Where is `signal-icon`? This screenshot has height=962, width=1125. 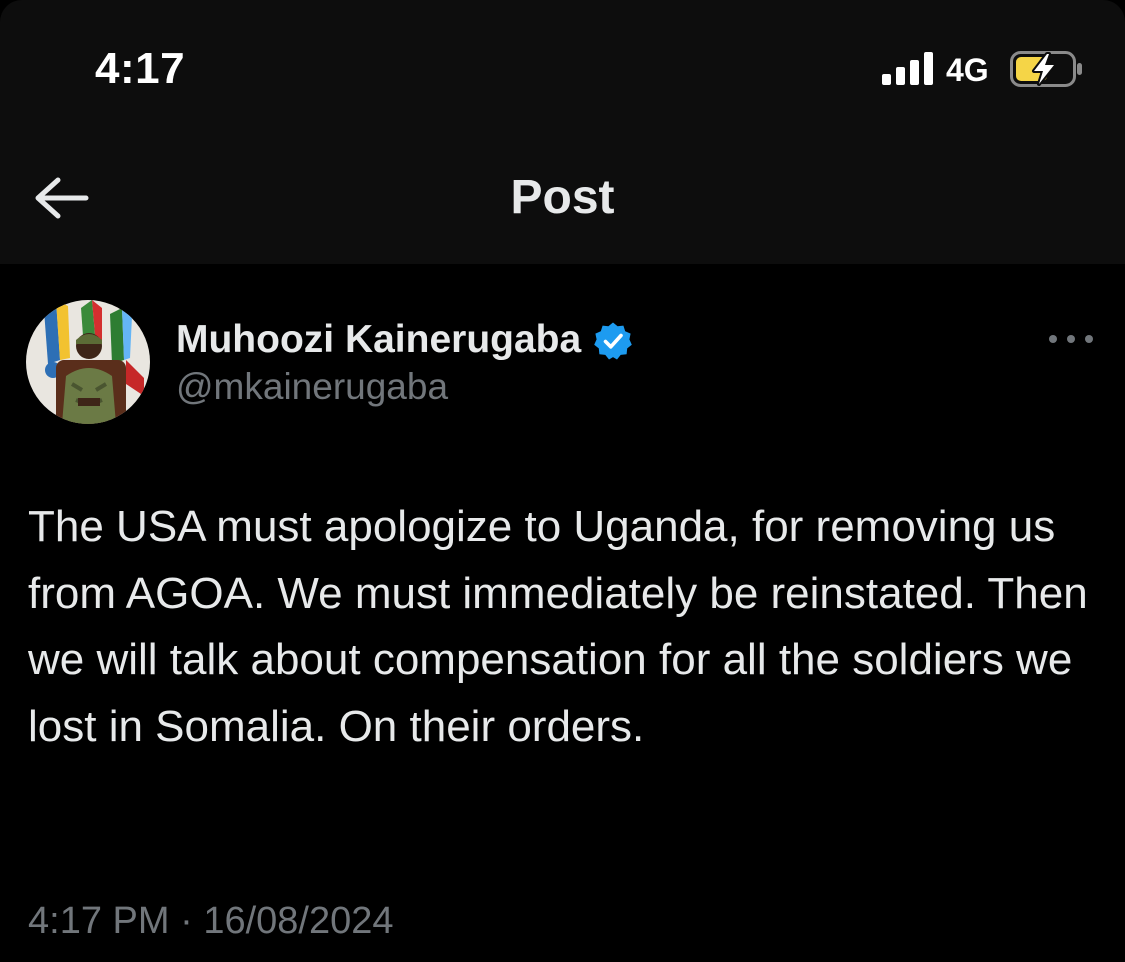 signal-icon is located at coordinates (907, 68).